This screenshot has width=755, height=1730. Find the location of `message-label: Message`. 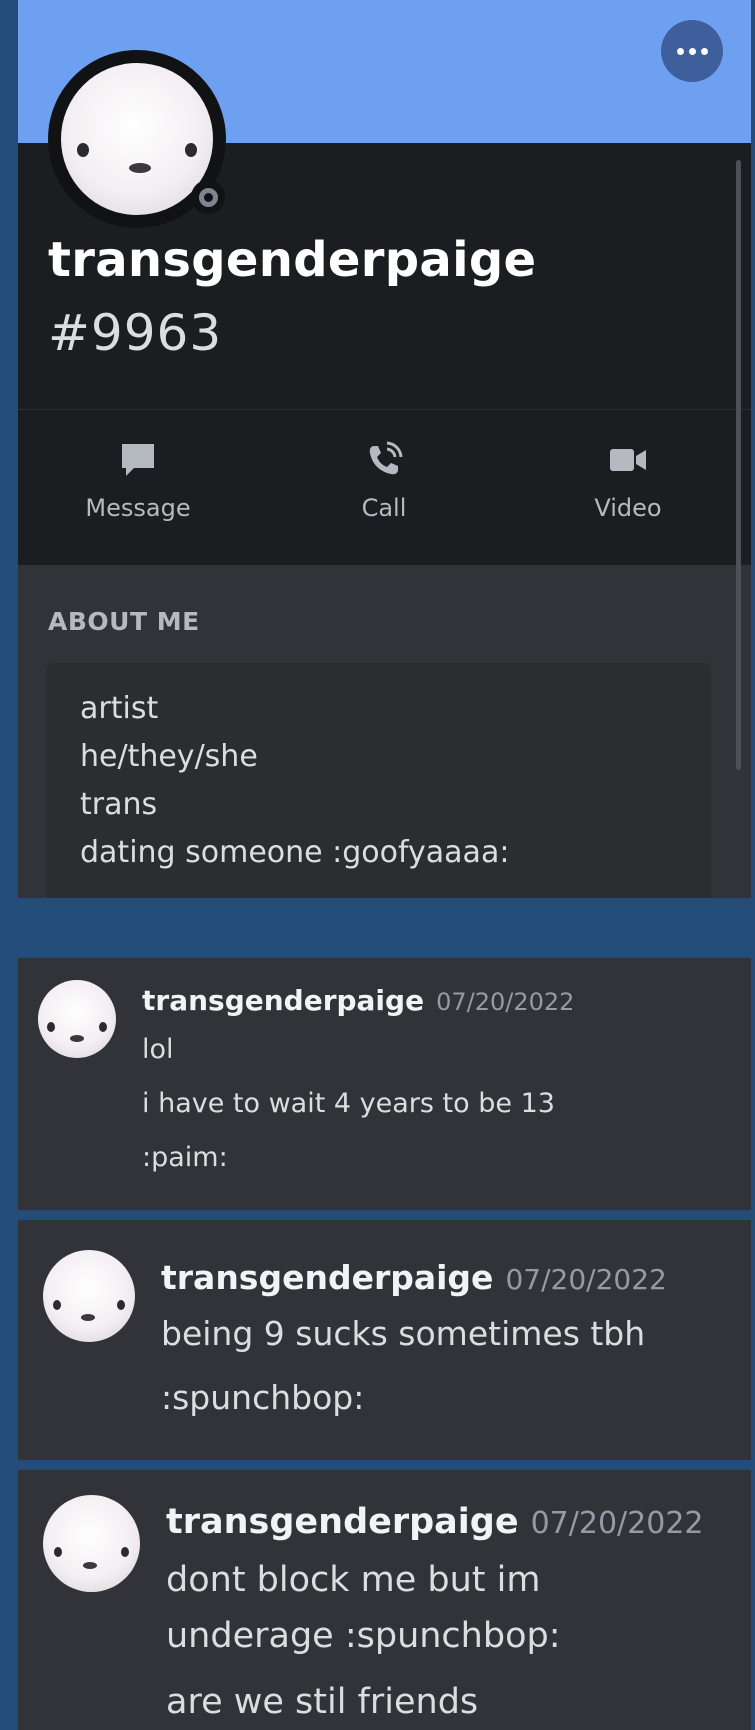

message-label: Message is located at coordinates (138, 508).